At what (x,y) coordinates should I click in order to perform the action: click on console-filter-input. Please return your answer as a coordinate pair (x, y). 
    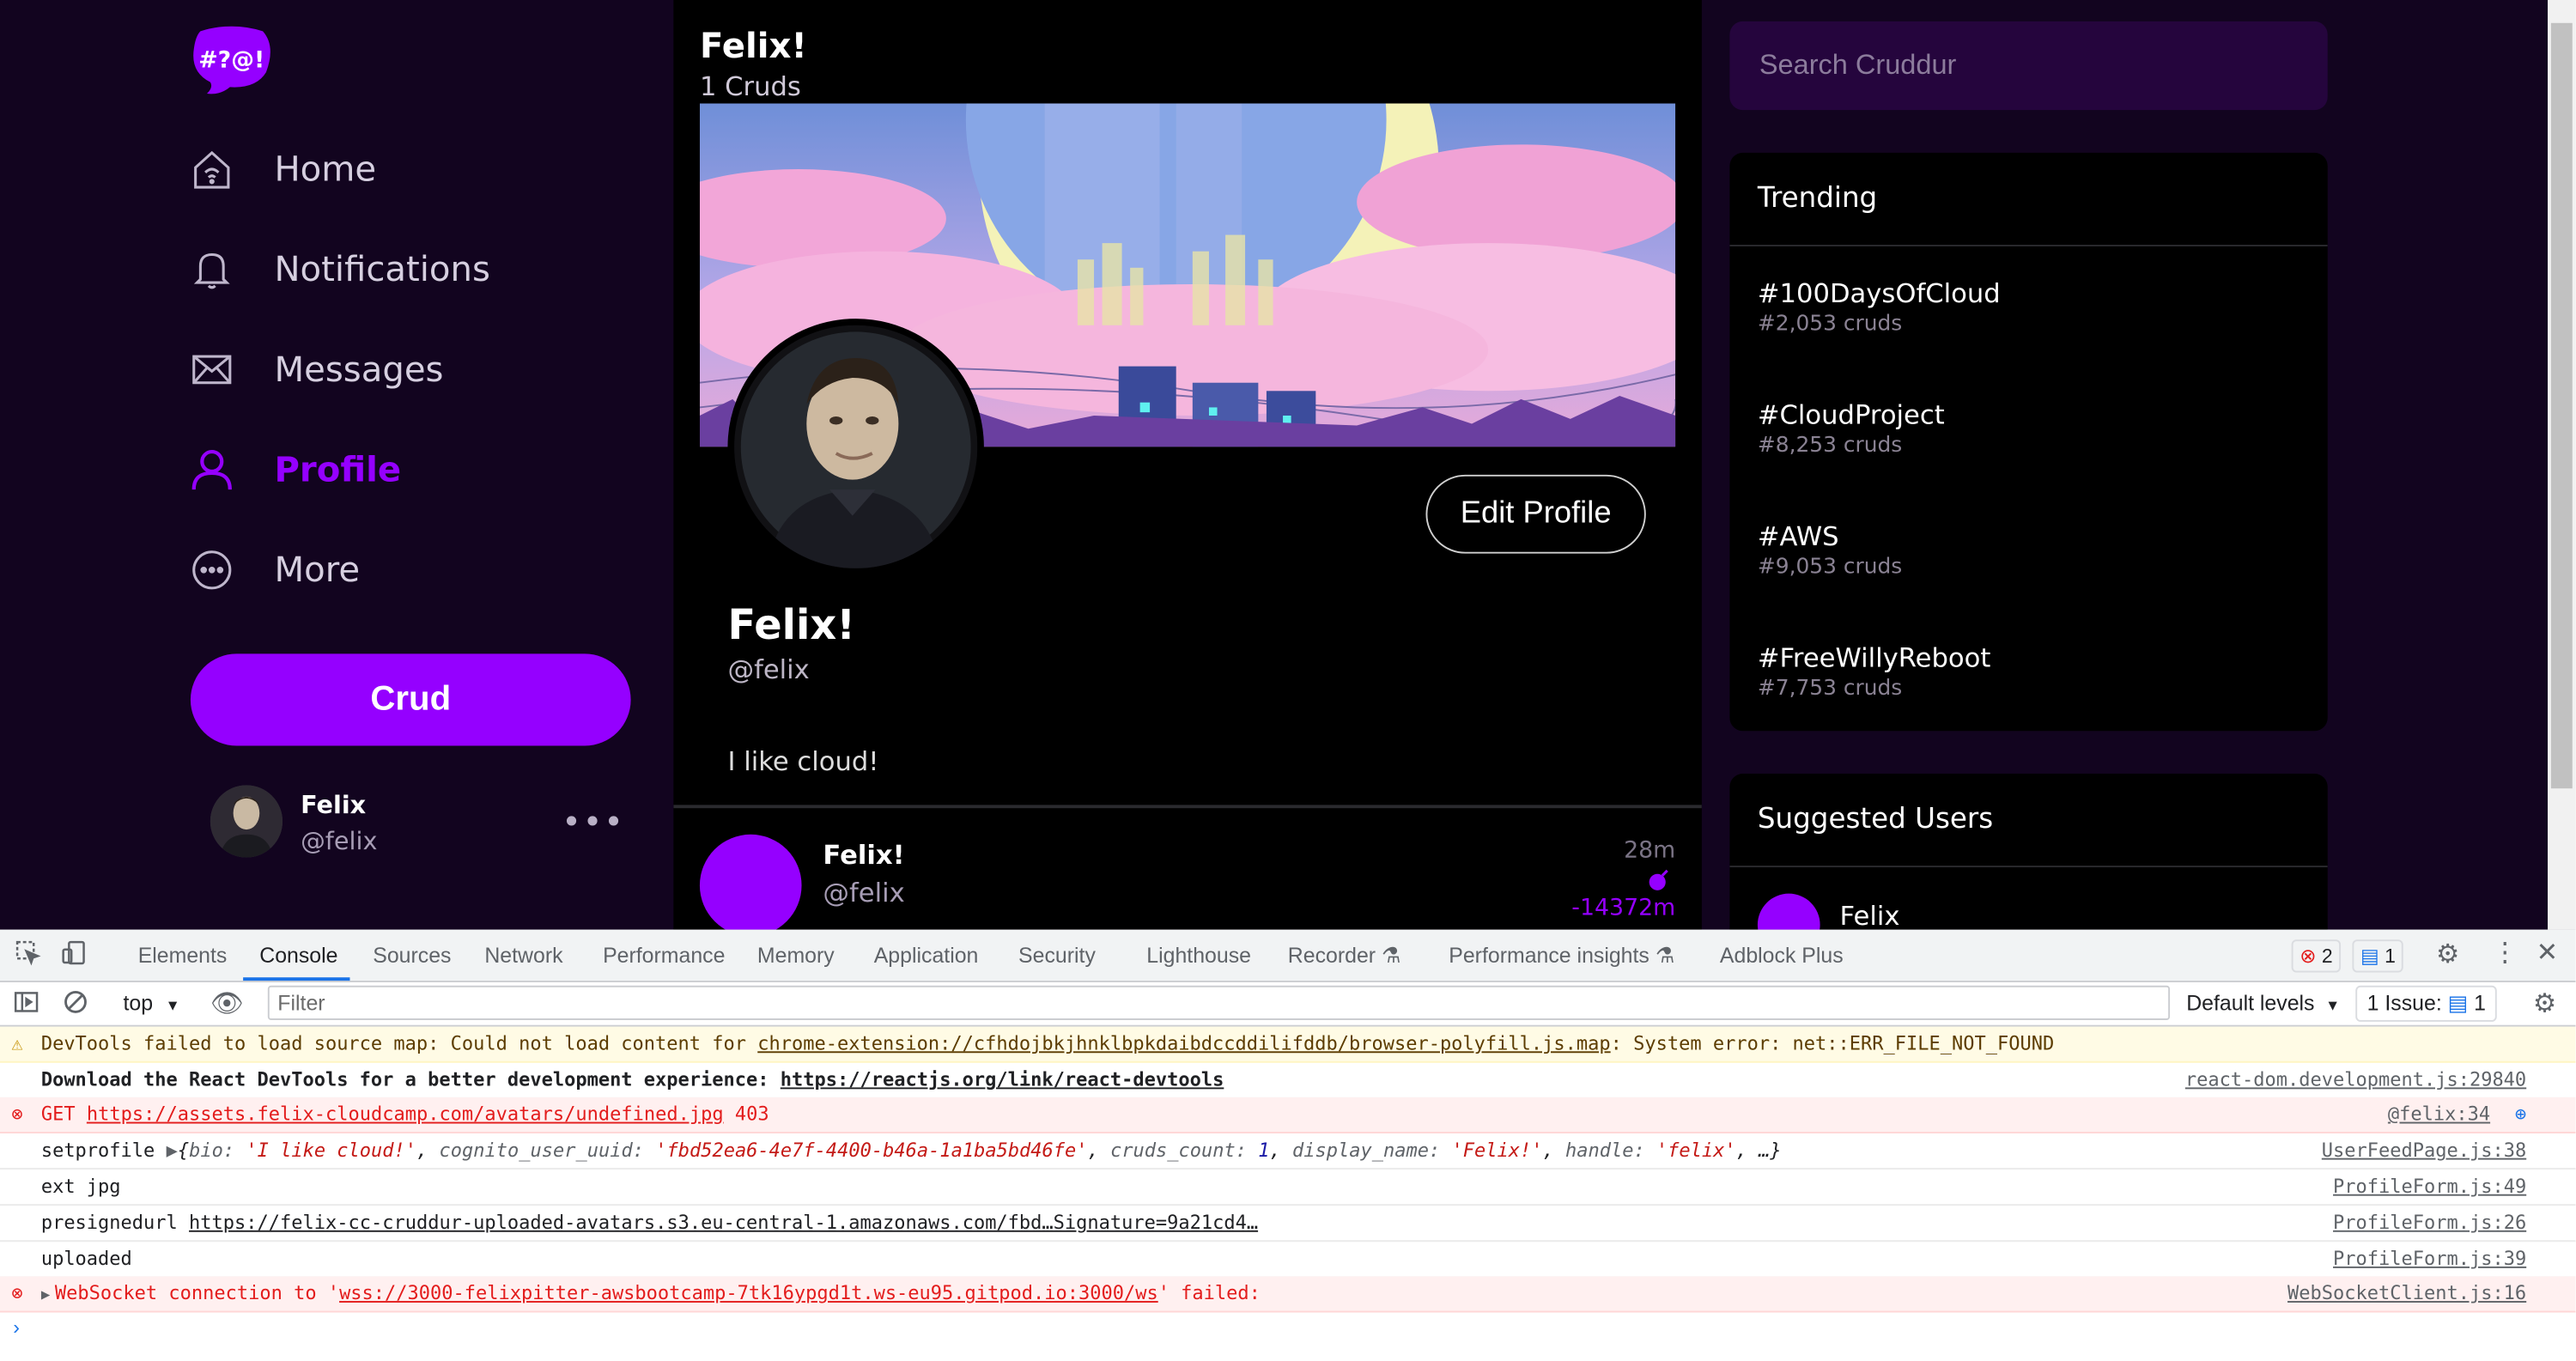
    Looking at the image, I should click on (1219, 1002).